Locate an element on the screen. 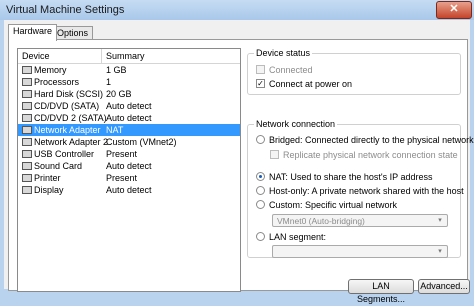 This screenshot has width=474, height=306. checkmark-icon: ✓ is located at coordinates (260, 83).